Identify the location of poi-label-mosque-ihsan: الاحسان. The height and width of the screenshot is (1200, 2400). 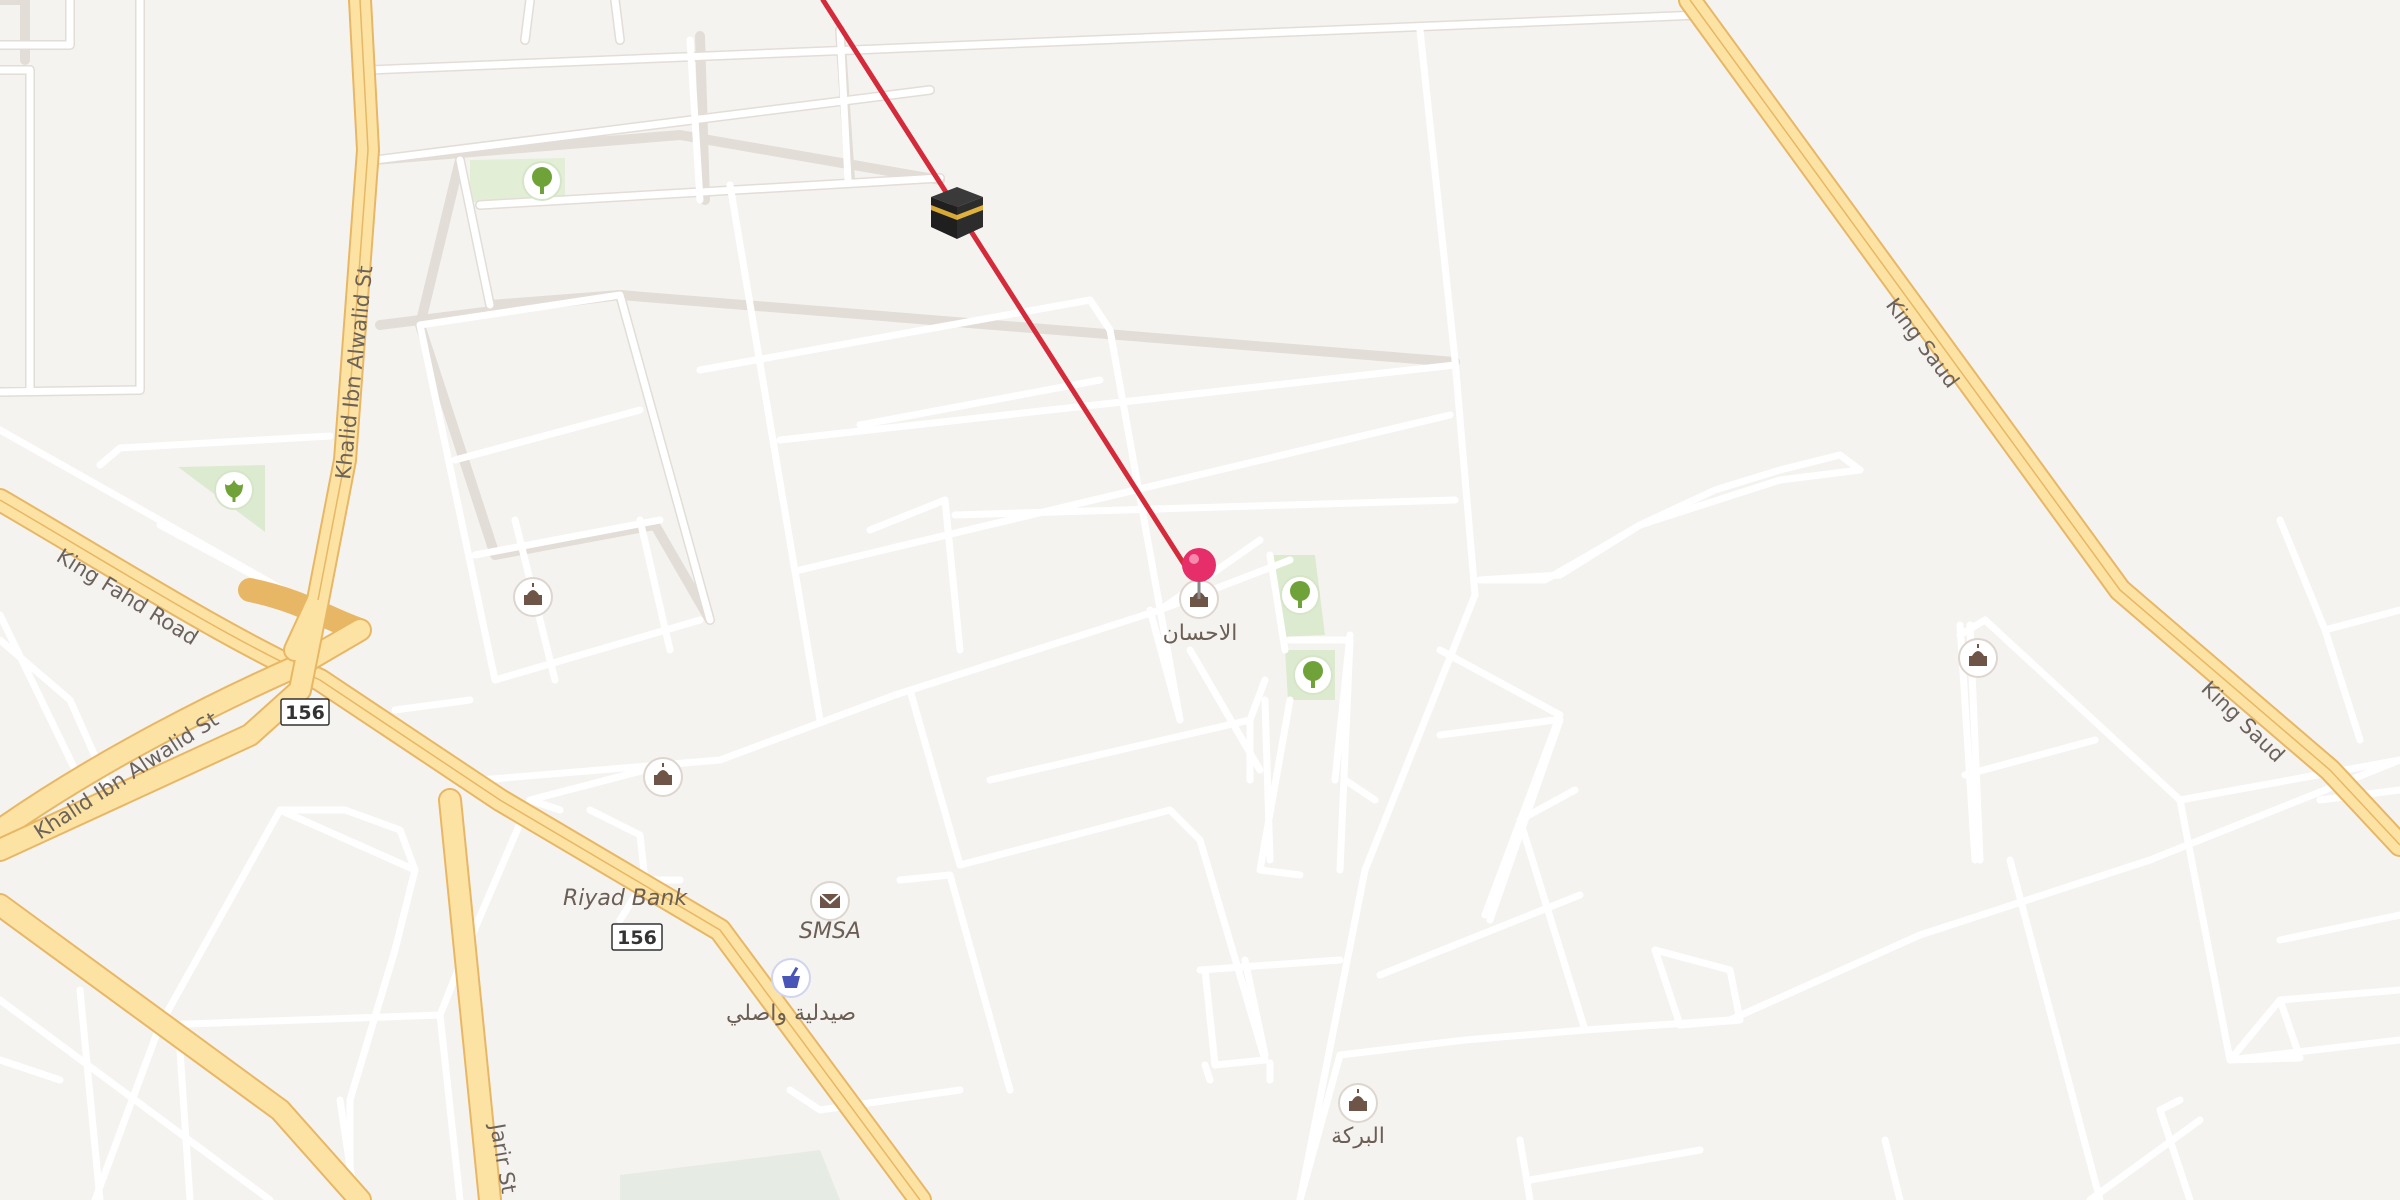
(1200, 633).